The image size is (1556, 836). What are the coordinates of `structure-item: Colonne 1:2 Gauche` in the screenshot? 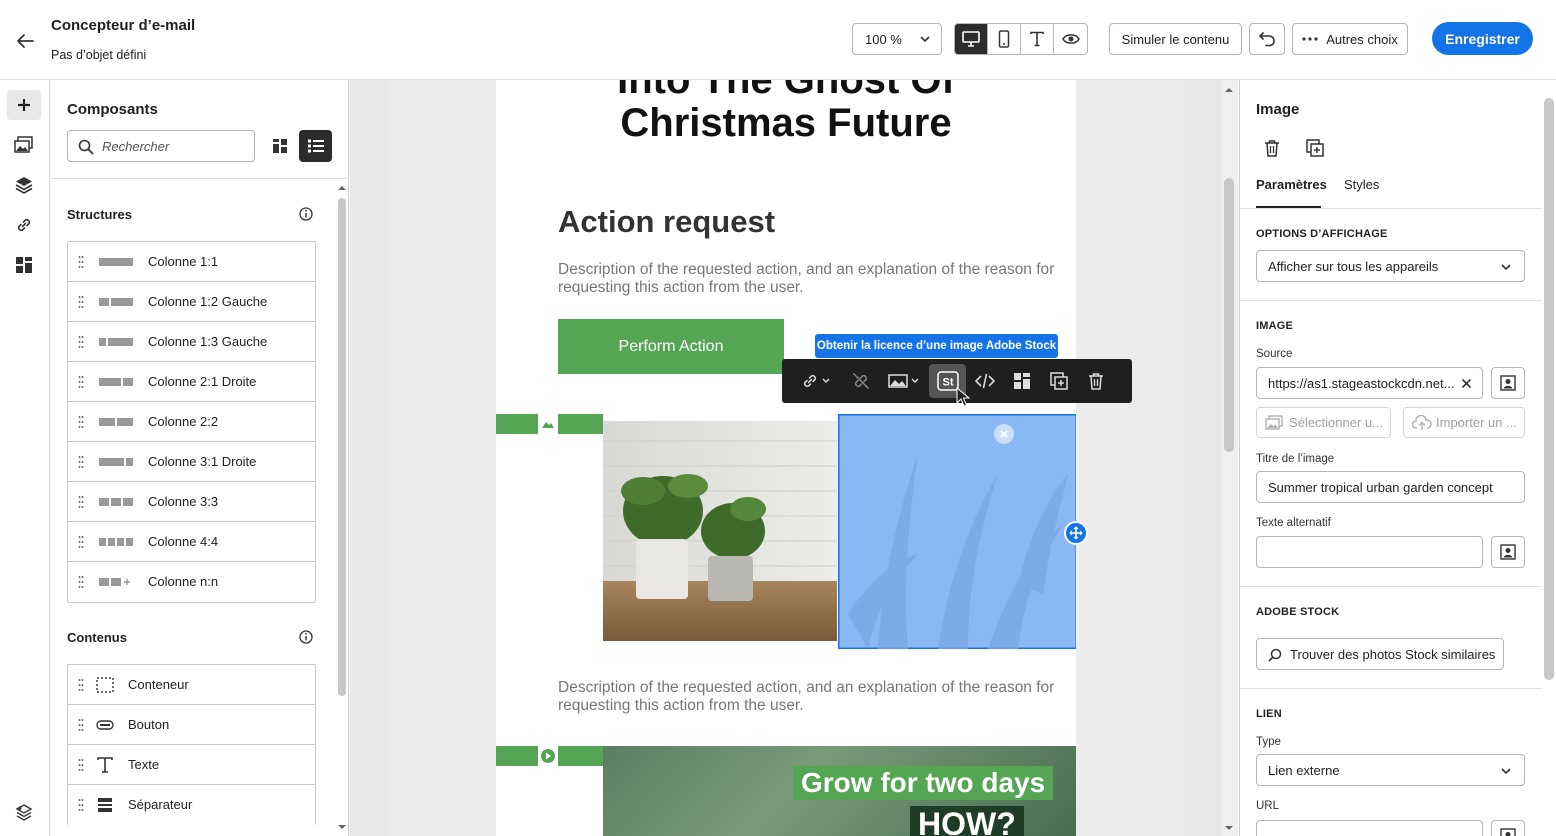 It's located at (191, 302).